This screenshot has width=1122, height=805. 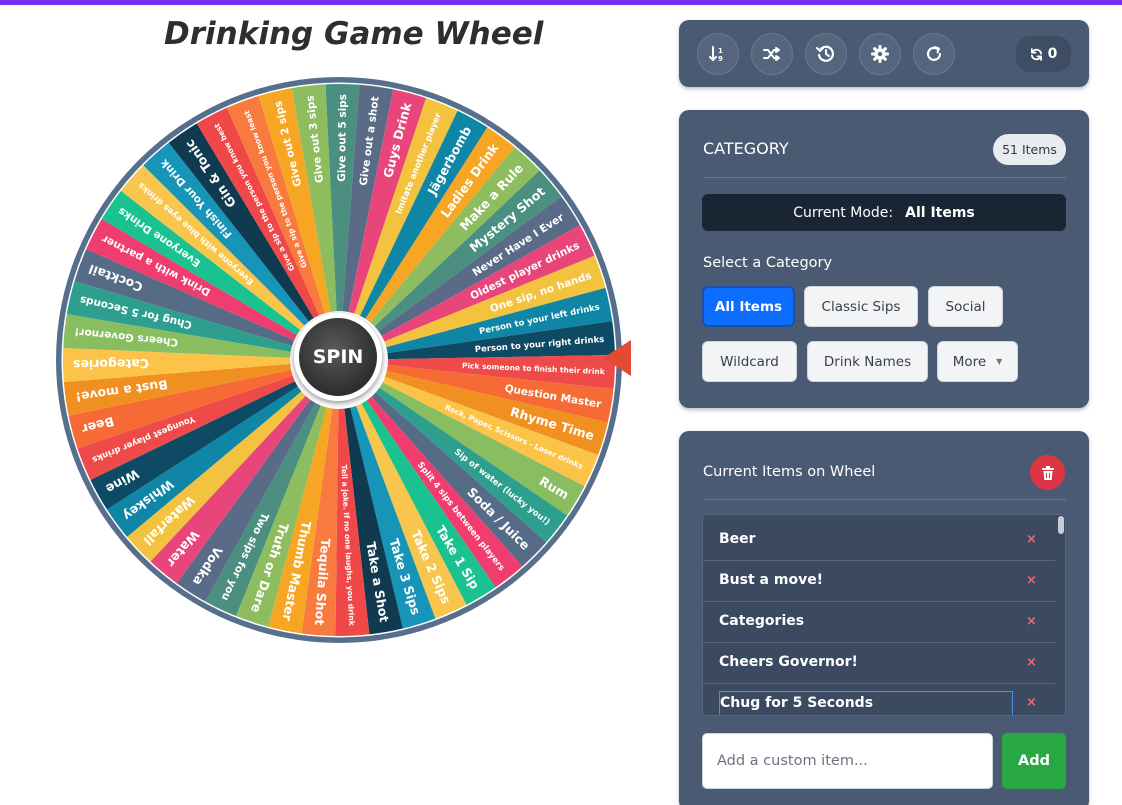 I want to click on shuffle-button, so click(x=772, y=54).